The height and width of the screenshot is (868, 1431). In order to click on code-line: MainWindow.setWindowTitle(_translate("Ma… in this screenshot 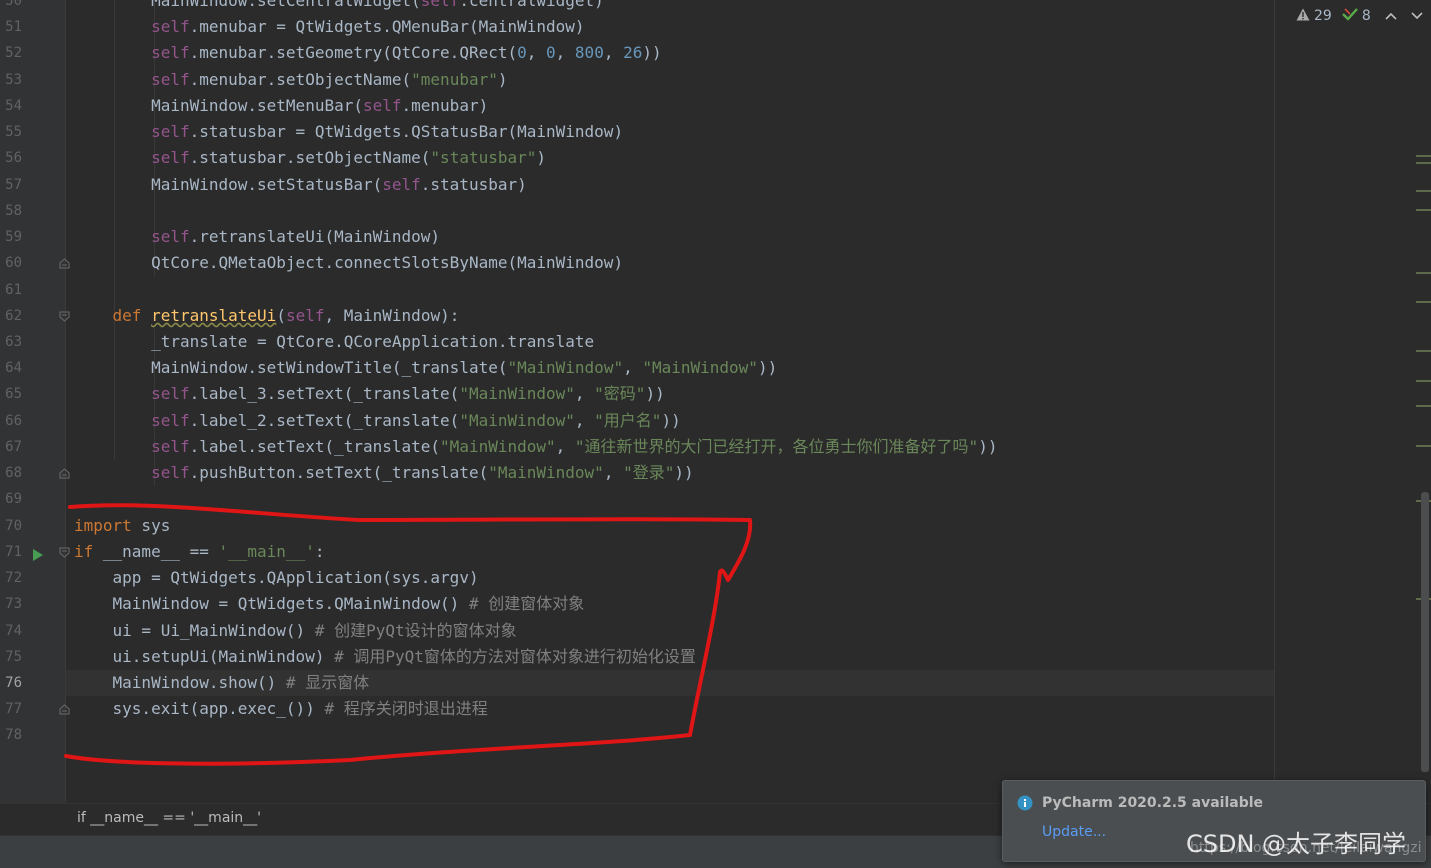, I will do `click(670, 368)`.